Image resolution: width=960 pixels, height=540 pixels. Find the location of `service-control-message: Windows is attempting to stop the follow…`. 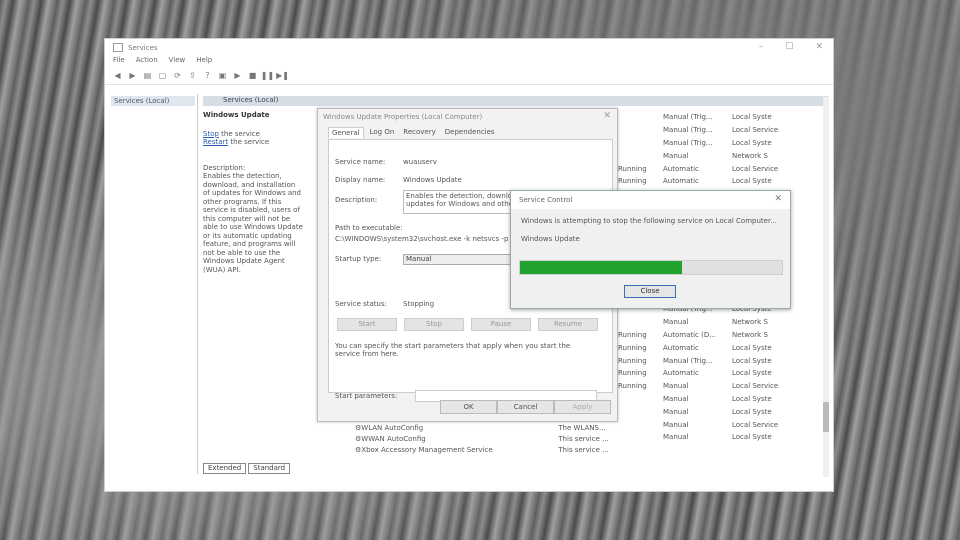

service-control-message: Windows is attempting to stop the follow… is located at coordinates (649, 221).